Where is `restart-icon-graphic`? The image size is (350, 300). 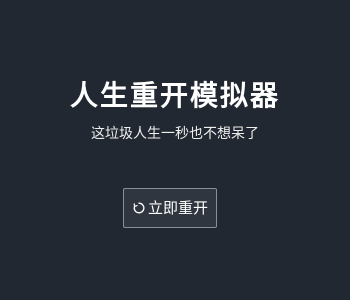
restart-icon-graphic is located at coordinates (139, 208).